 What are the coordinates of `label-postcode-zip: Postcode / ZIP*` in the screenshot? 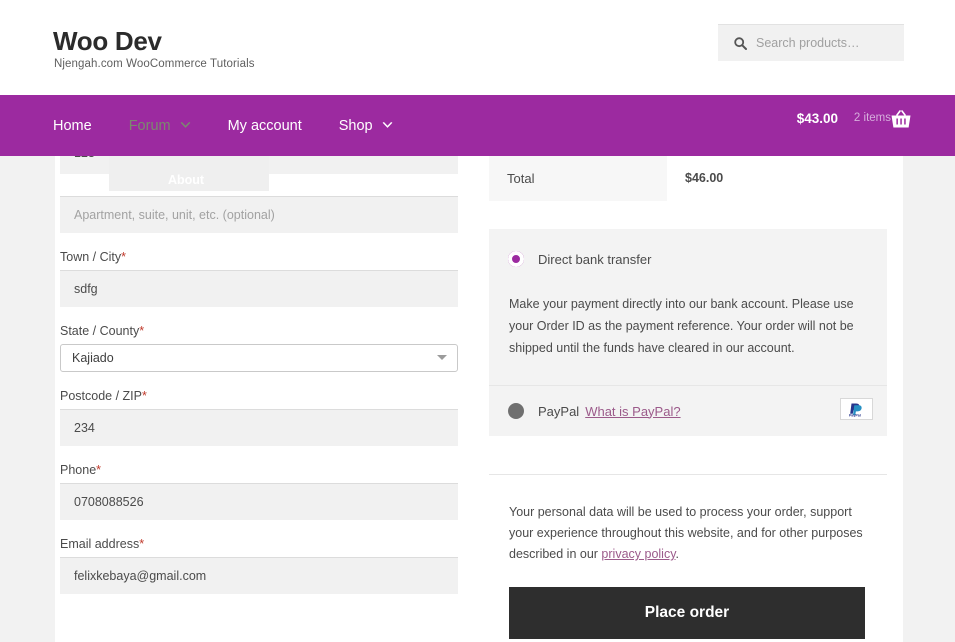 It's located at (259, 396).